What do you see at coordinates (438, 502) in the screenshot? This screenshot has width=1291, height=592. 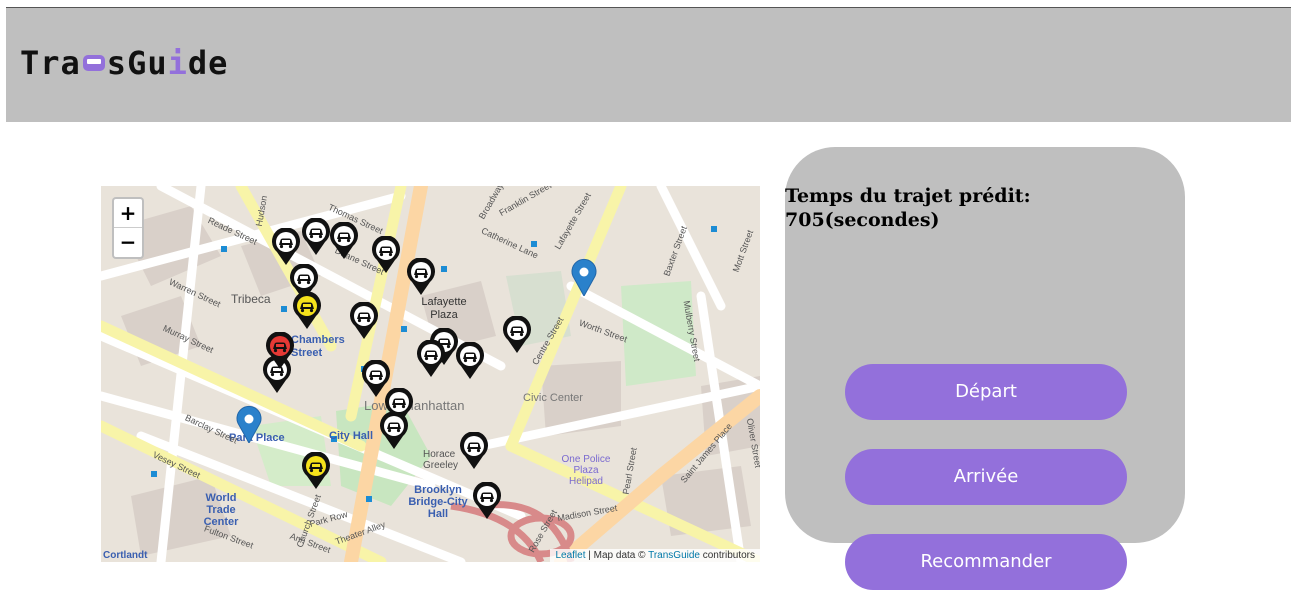 I see `map-label-brooklyn-bridge: Brooklyn Bridge-City Hall` at bounding box center [438, 502].